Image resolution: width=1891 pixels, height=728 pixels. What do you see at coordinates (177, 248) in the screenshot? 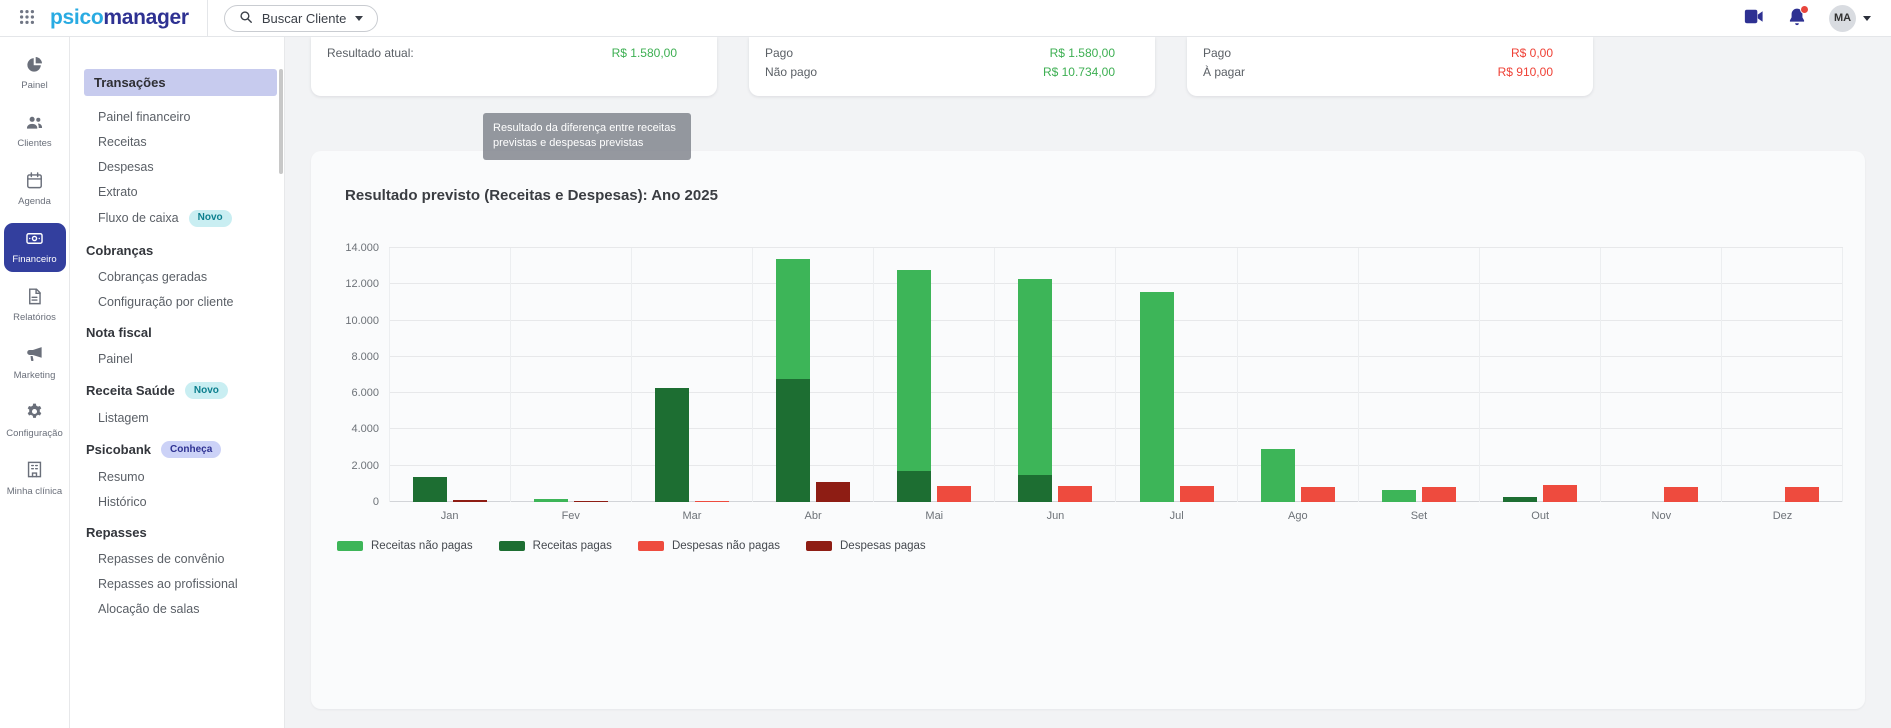
I see `sidebar-section-cobrancas: Cobranças` at bounding box center [177, 248].